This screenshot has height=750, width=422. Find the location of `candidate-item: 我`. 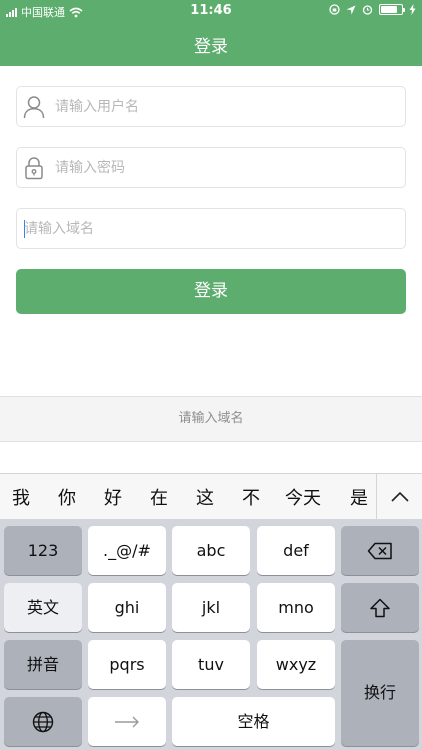

candidate-item: 我 is located at coordinates (21, 497).